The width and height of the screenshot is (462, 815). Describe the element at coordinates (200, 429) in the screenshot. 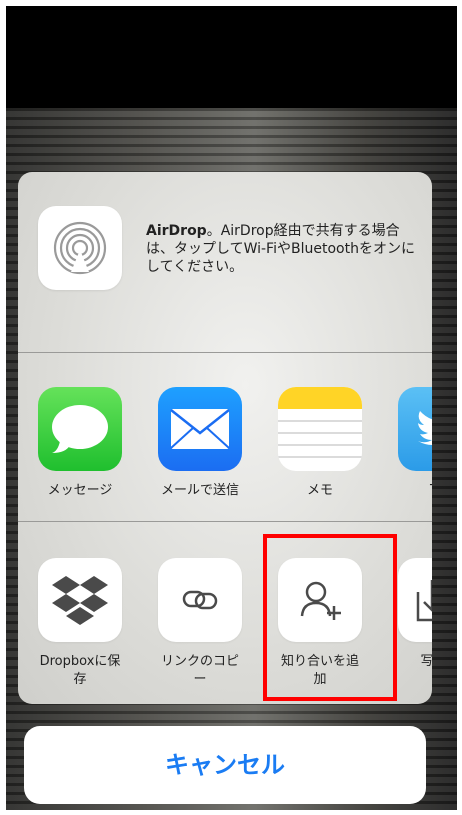

I see `mail-icon` at that location.